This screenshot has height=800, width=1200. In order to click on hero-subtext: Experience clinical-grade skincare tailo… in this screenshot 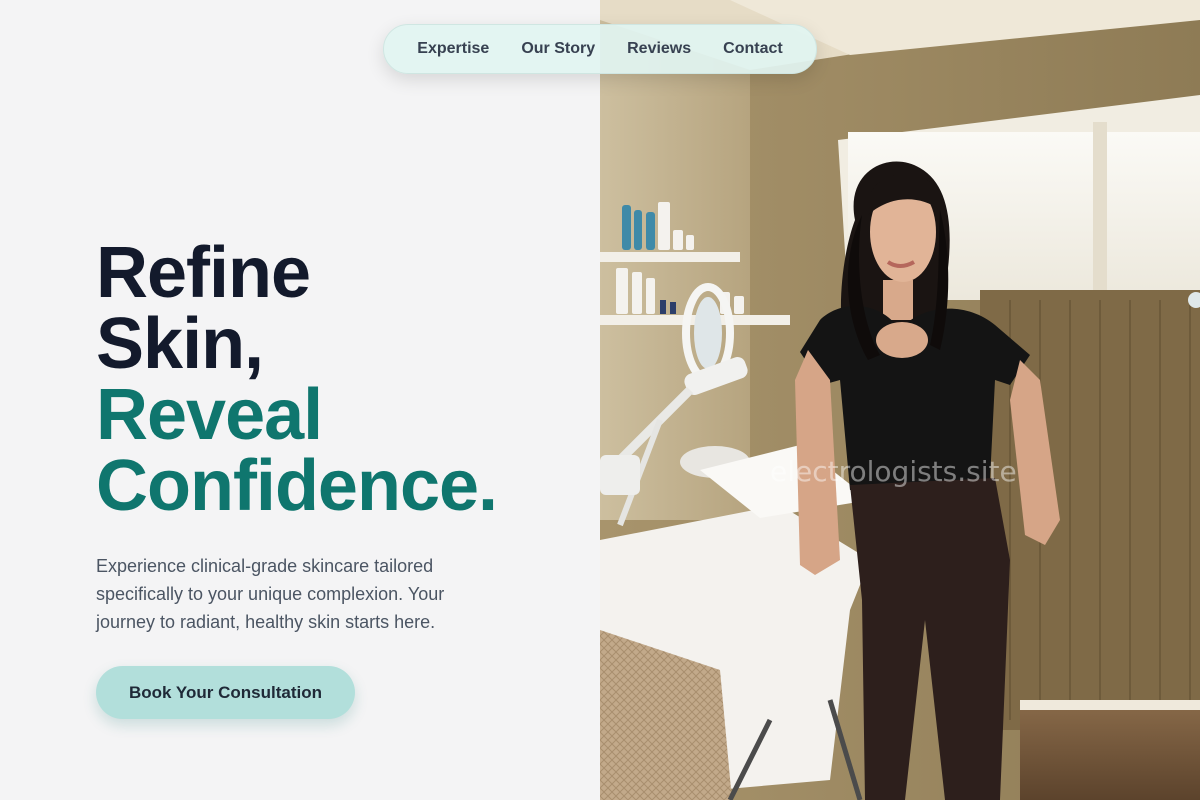, I will do `click(270, 594)`.